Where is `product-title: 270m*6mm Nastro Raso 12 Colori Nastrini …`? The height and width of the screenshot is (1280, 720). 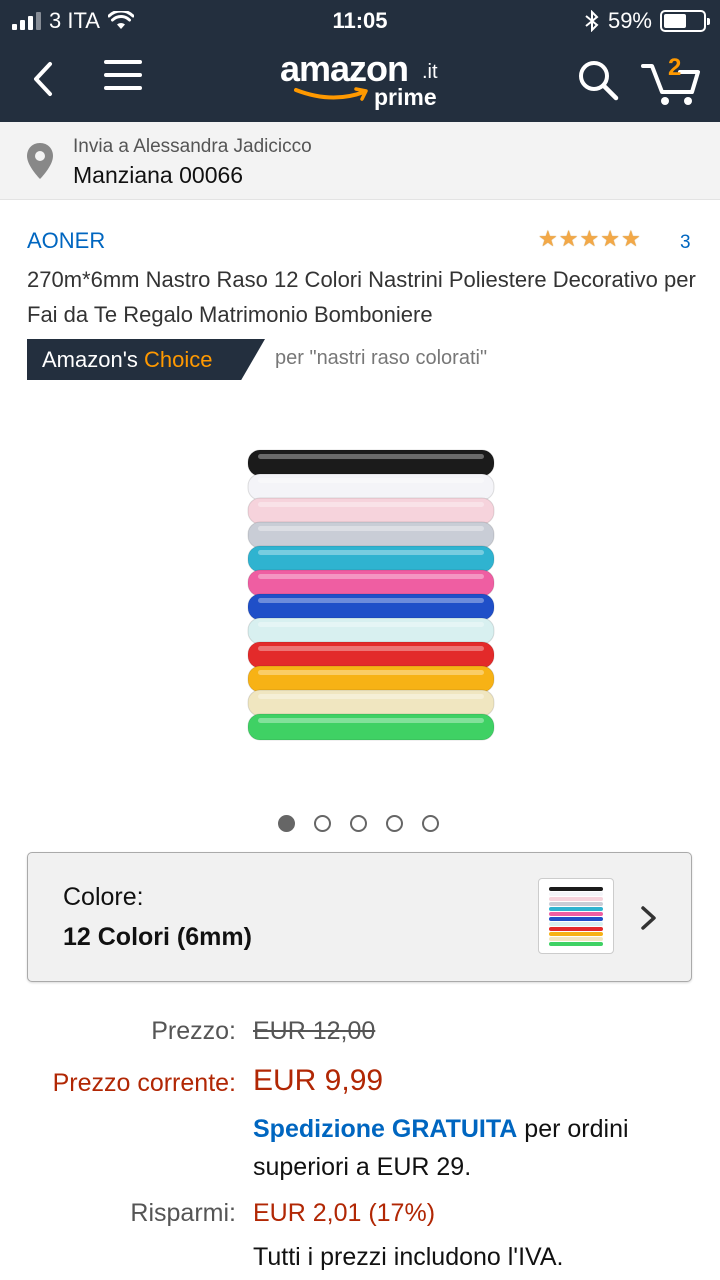
product-title: 270m*6mm Nastro Raso 12 Colori Nastrini … is located at coordinates (361, 297).